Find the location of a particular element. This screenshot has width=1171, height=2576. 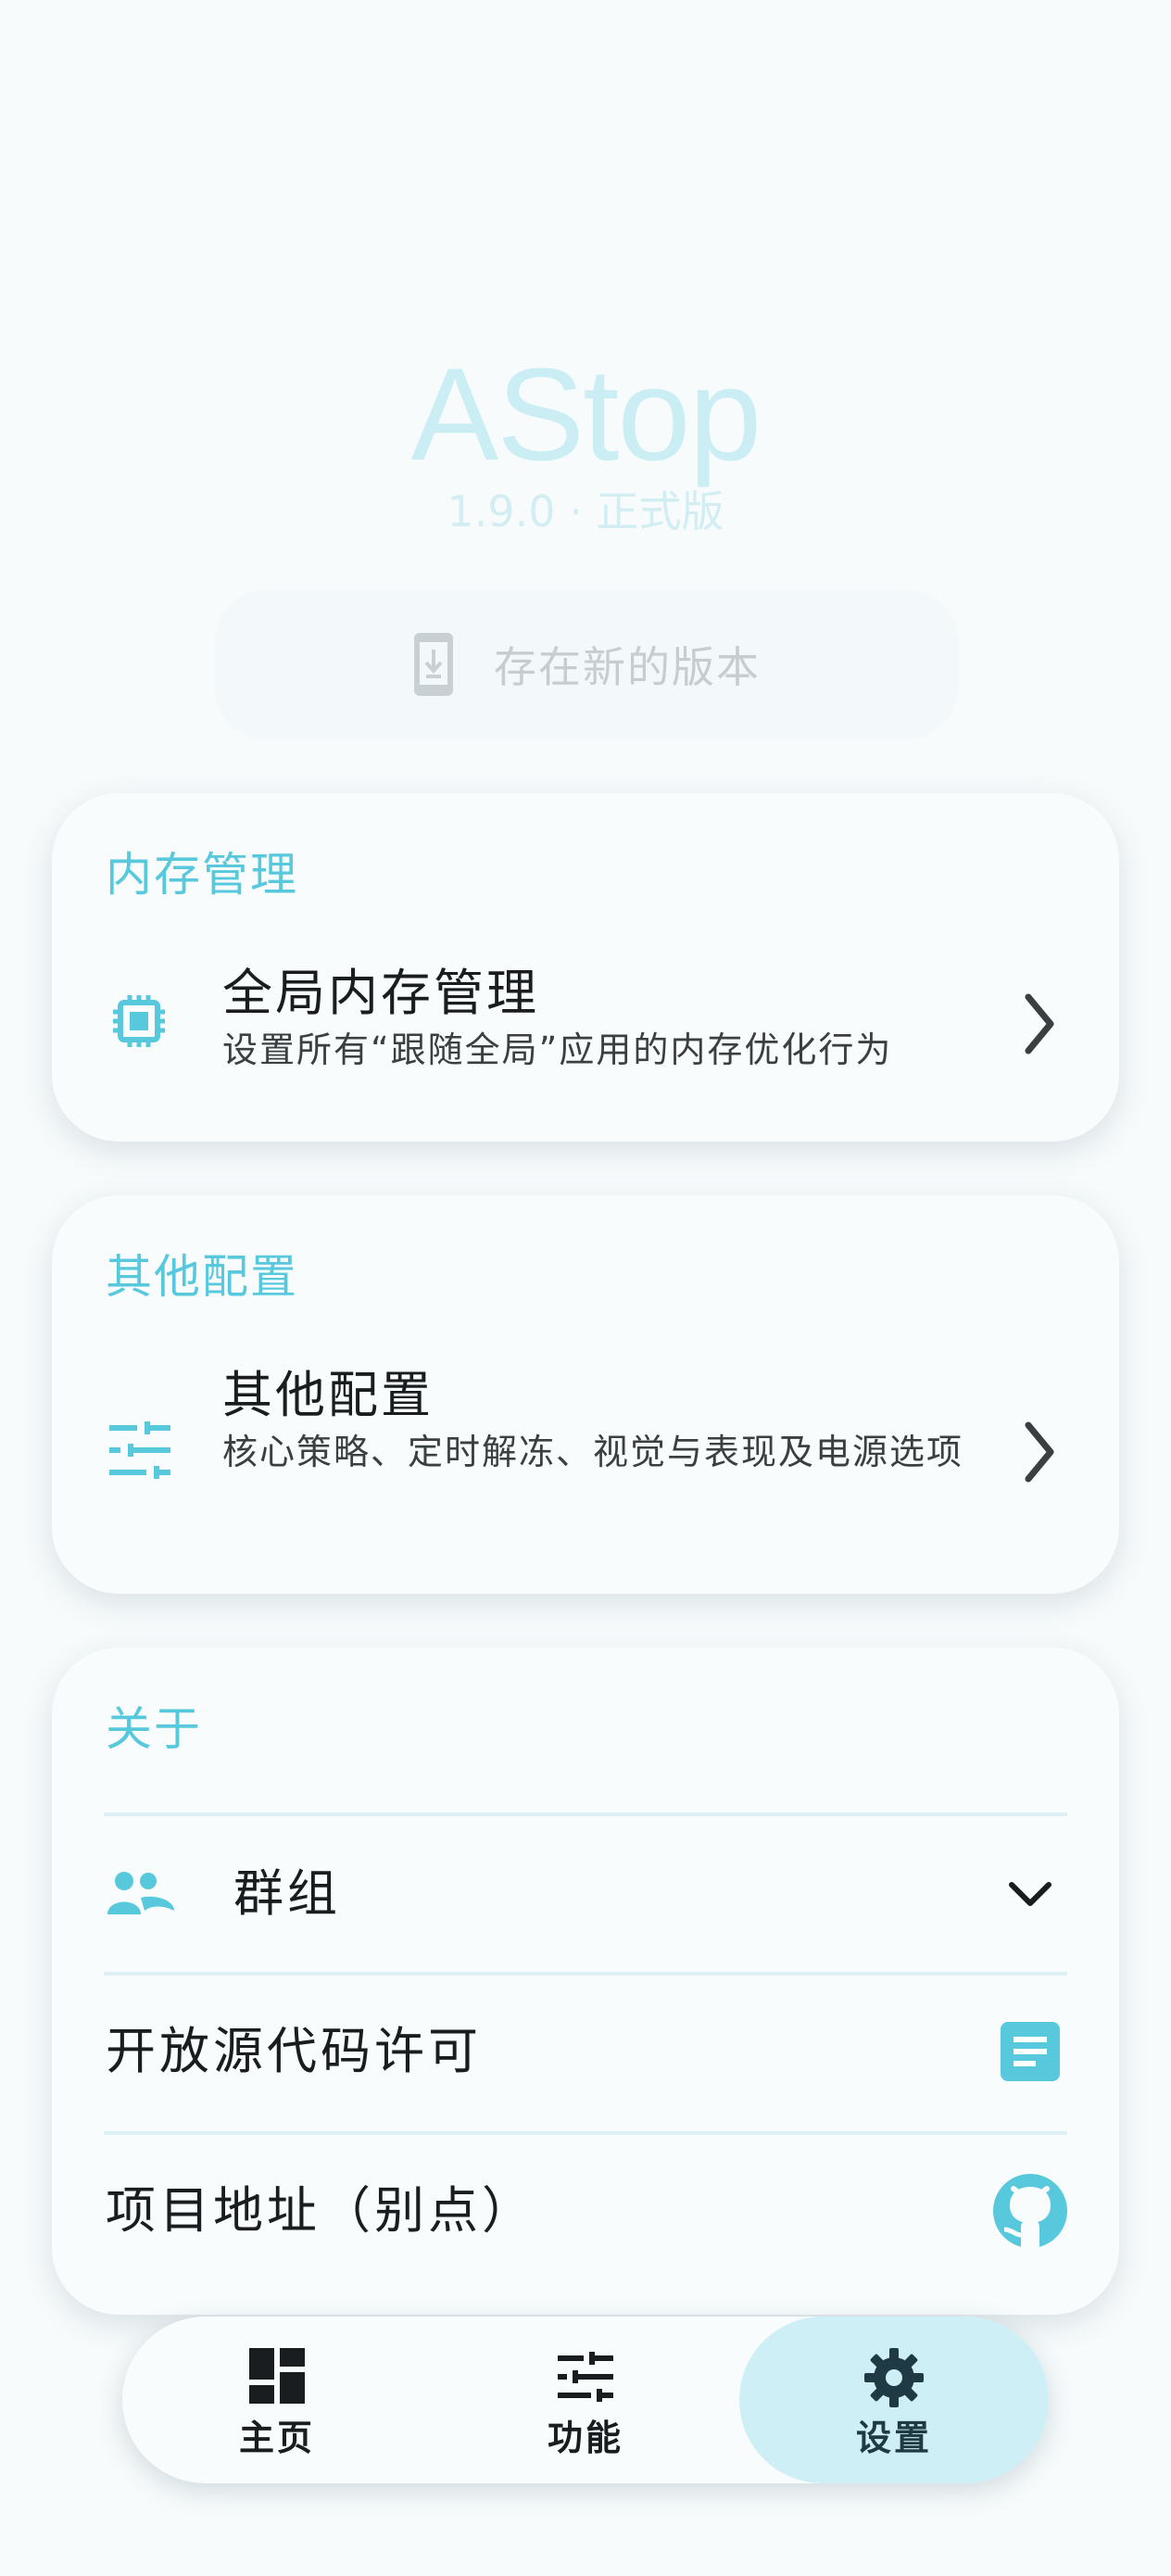

open-source-license-row: 开放源代码许可 is located at coordinates (585, 2054).